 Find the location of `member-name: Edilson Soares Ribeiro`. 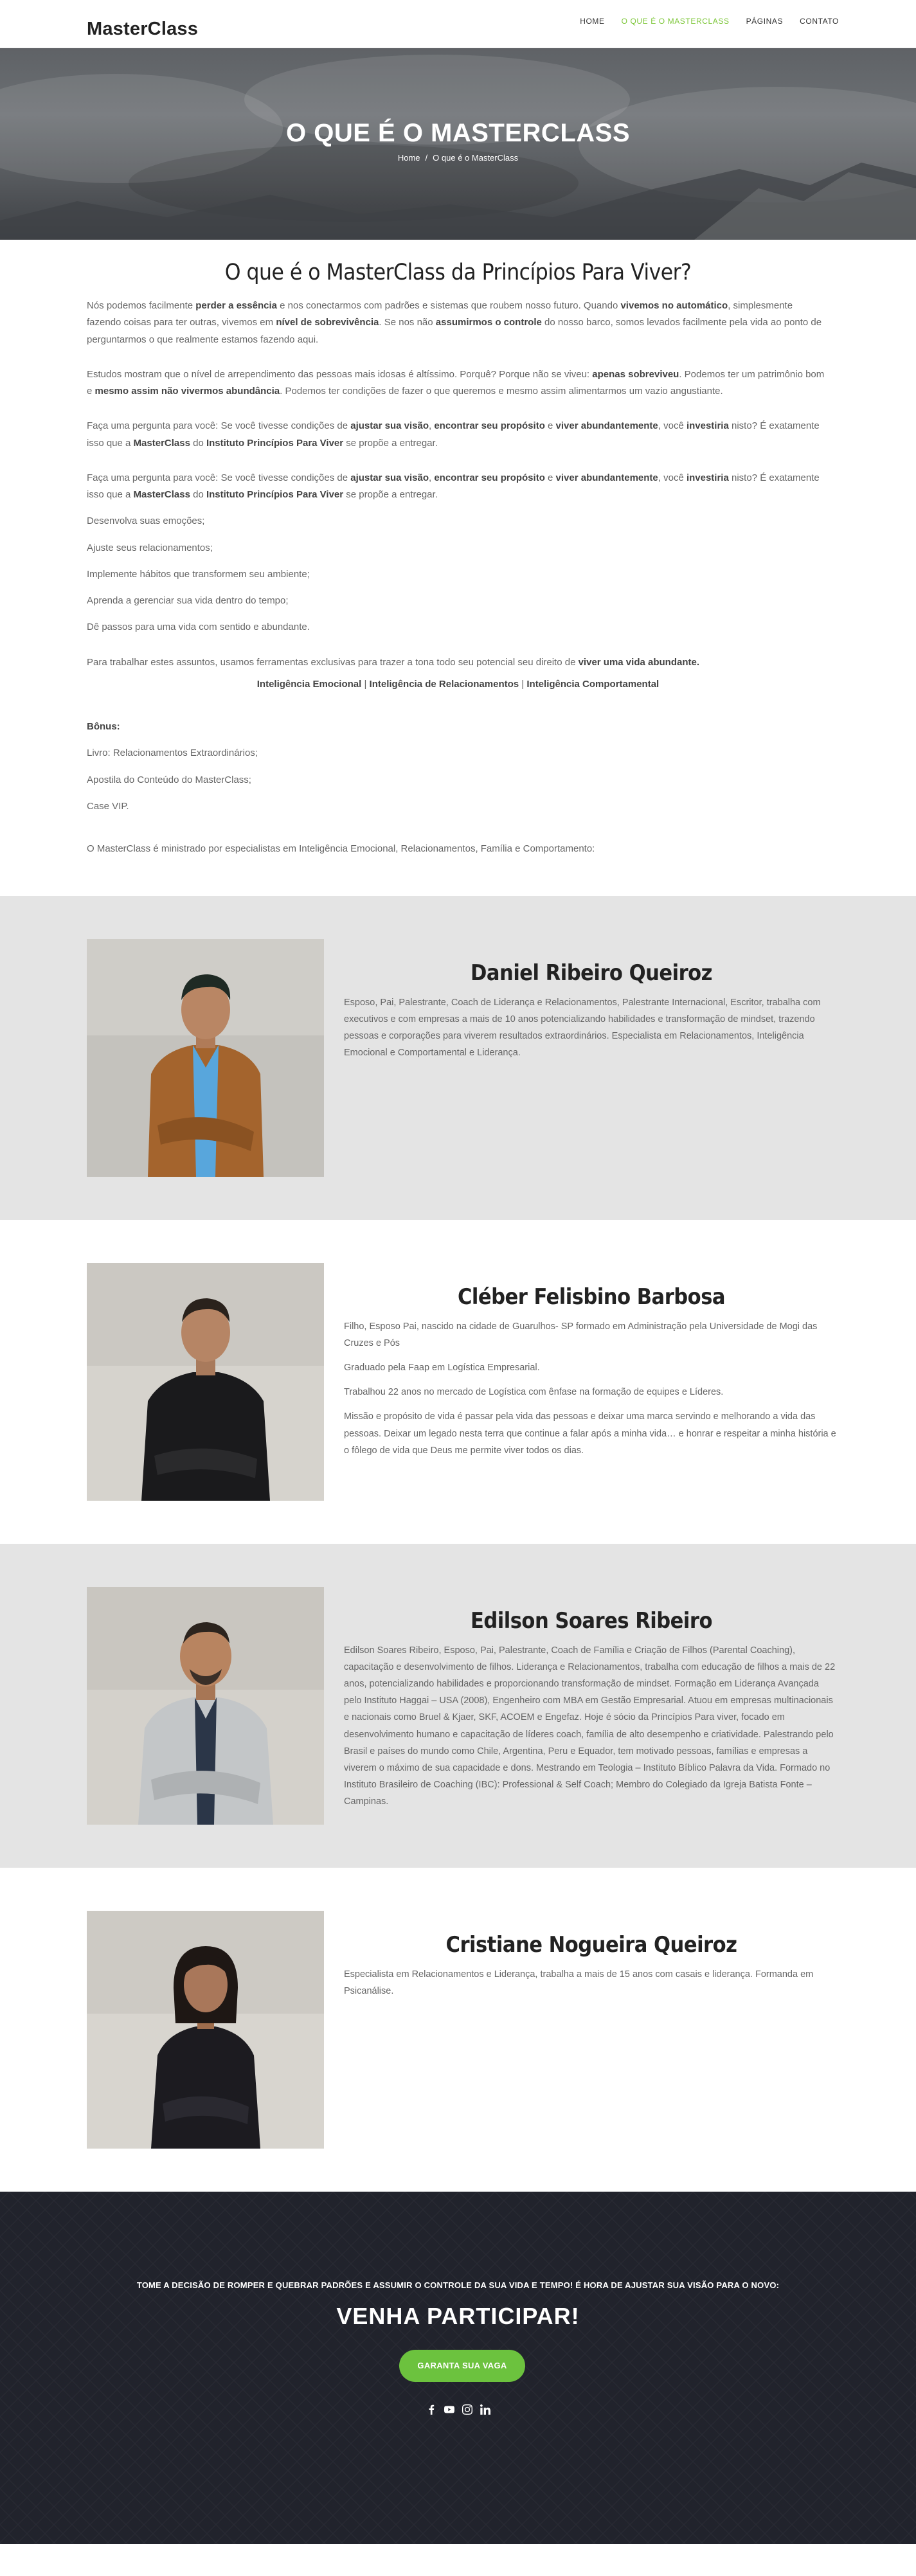

member-name: Edilson Soares Ribeiro is located at coordinates (591, 1621).